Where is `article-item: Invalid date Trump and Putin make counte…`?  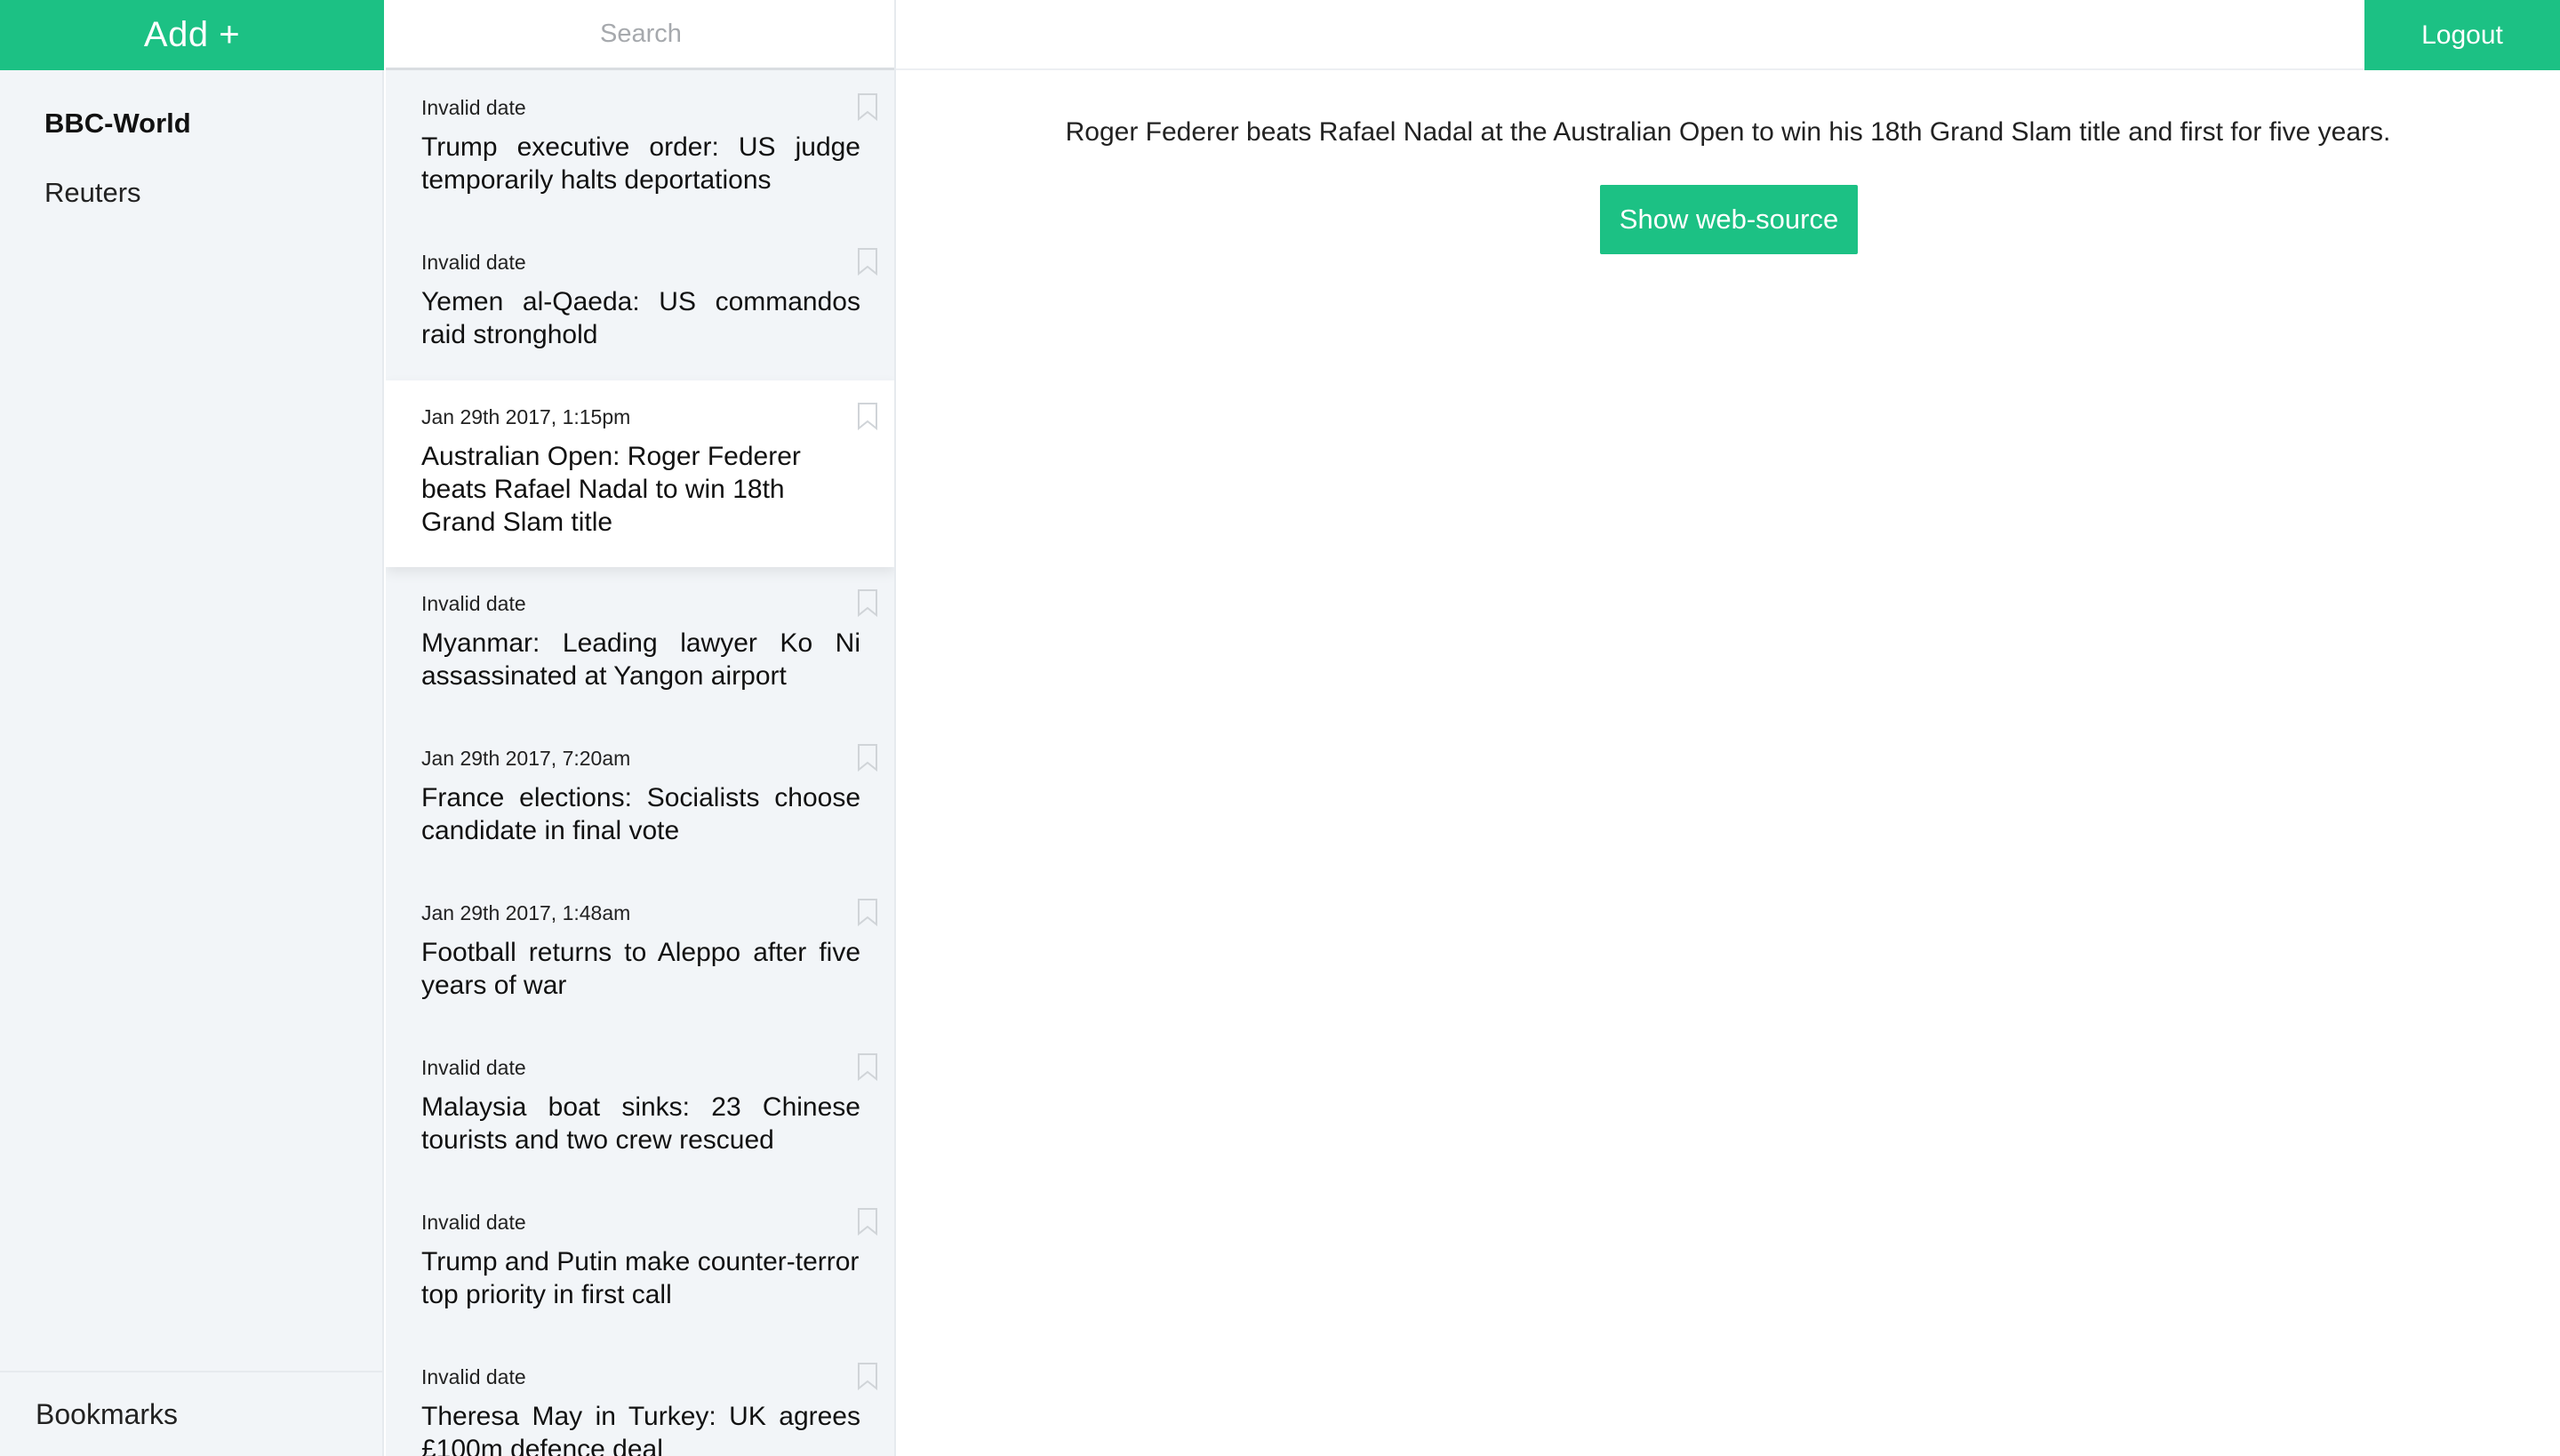 article-item: Invalid date Trump and Putin make counte… is located at coordinates (640, 1263).